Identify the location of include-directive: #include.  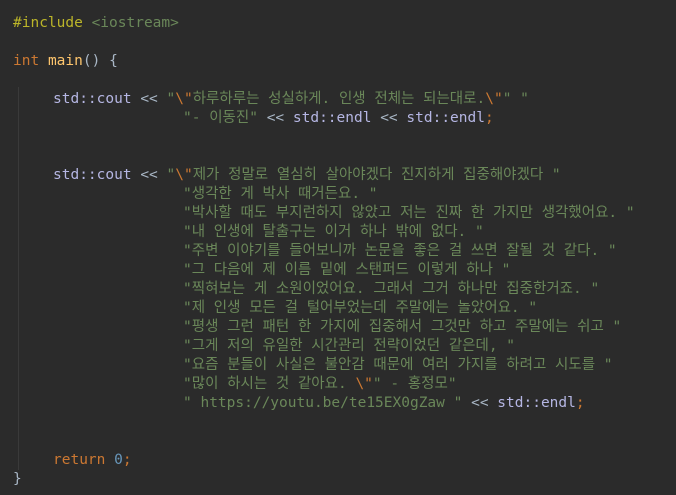
(48, 23).